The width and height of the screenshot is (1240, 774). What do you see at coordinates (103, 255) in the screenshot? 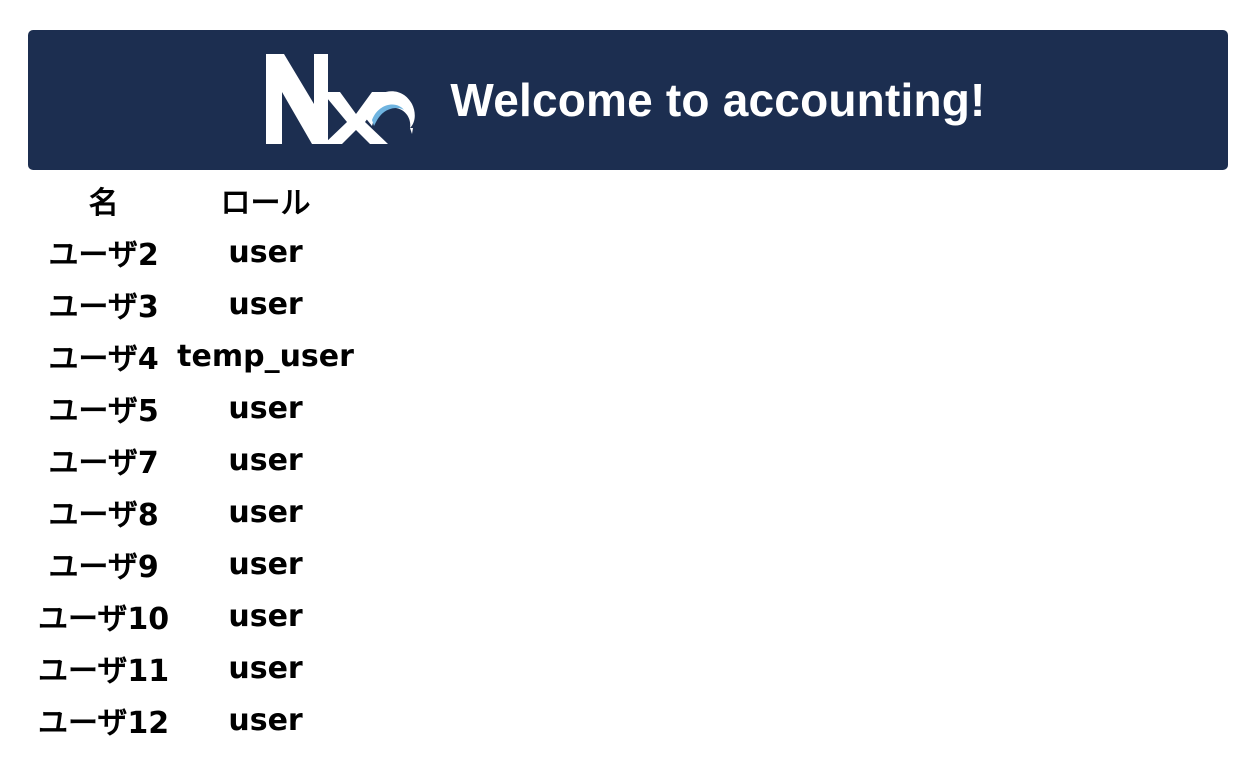
I see `user-name-cell: ユーザ2` at bounding box center [103, 255].